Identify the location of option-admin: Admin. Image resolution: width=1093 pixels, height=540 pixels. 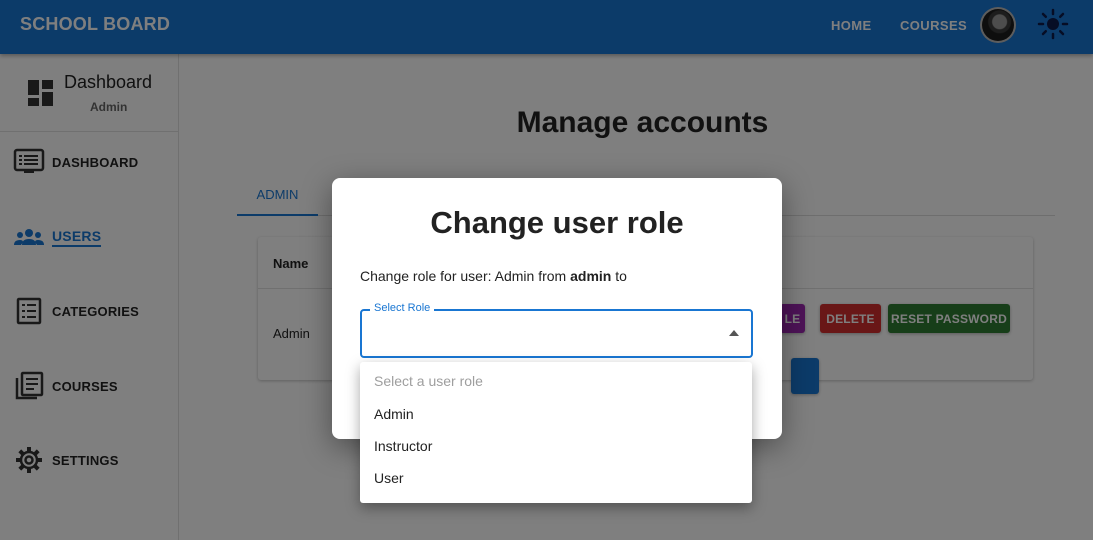
(394, 414).